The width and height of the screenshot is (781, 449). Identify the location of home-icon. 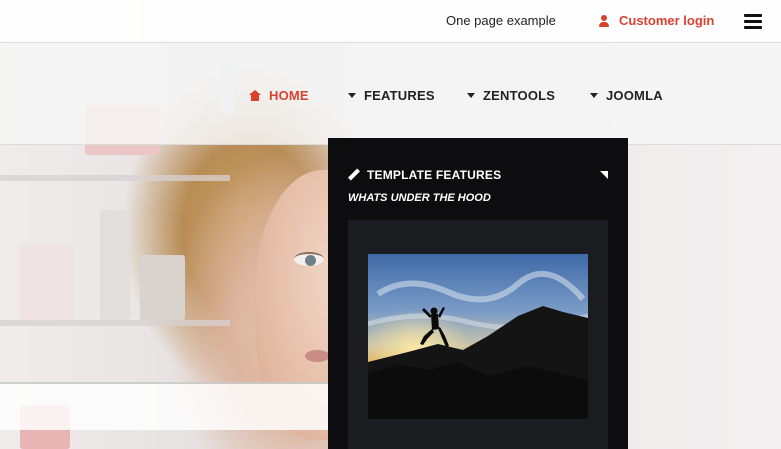
(255, 95).